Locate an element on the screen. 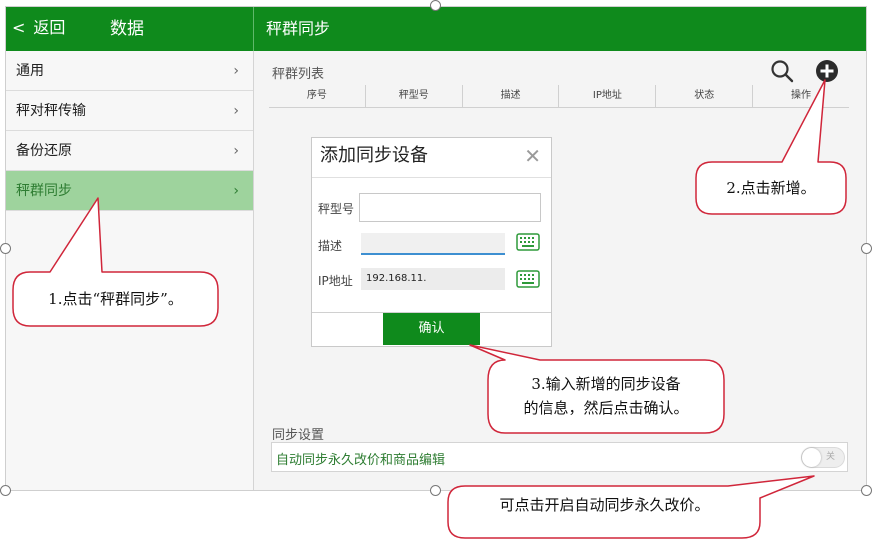 This screenshot has width=872, height=544. column-header: 秤型号 is located at coordinates (413, 96).